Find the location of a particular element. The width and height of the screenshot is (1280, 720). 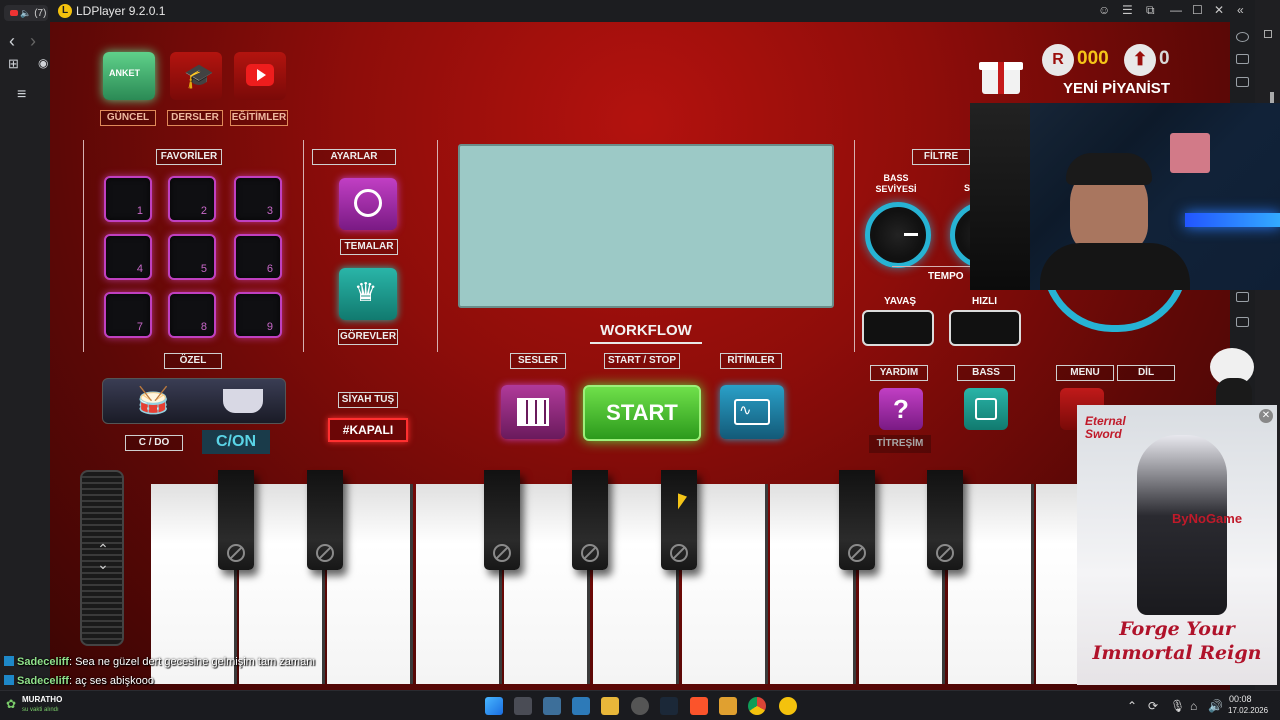

c-do-button: C / DO is located at coordinates (154, 443).